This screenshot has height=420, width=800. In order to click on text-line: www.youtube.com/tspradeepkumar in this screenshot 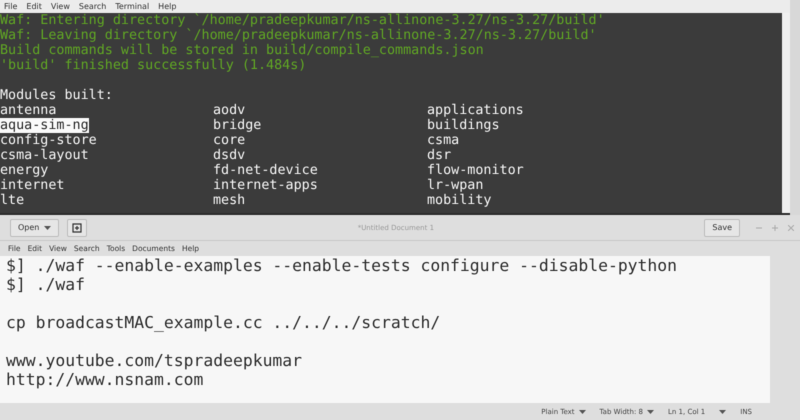, I will do `click(155, 360)`.